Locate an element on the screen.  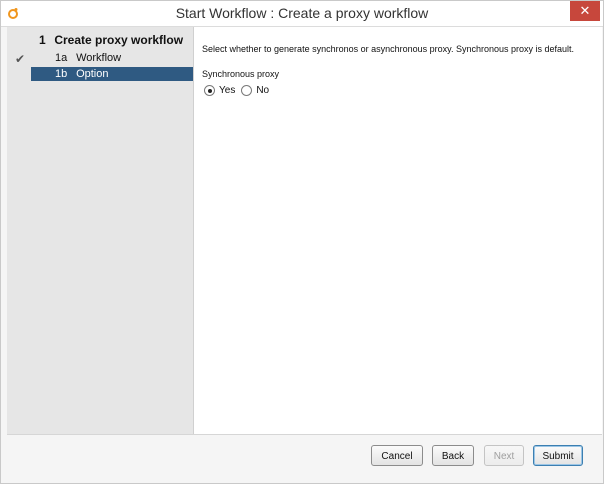
close-button: ✕ is located at coordinates (585, 11).